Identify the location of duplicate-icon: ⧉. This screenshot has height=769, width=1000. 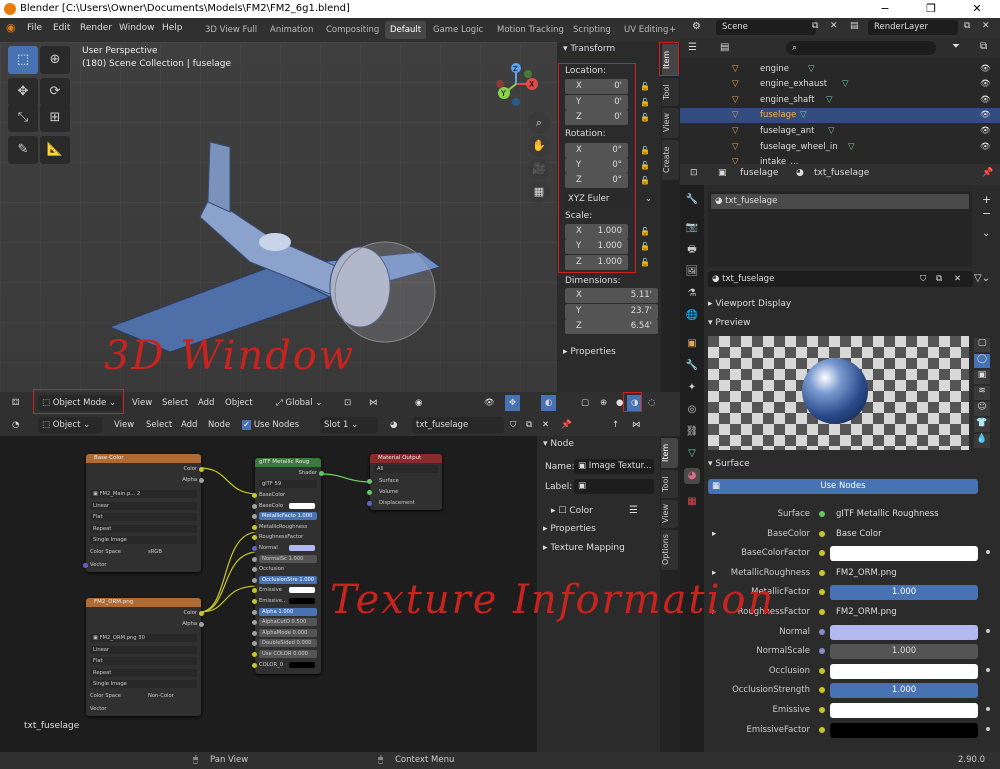
(939, 279).